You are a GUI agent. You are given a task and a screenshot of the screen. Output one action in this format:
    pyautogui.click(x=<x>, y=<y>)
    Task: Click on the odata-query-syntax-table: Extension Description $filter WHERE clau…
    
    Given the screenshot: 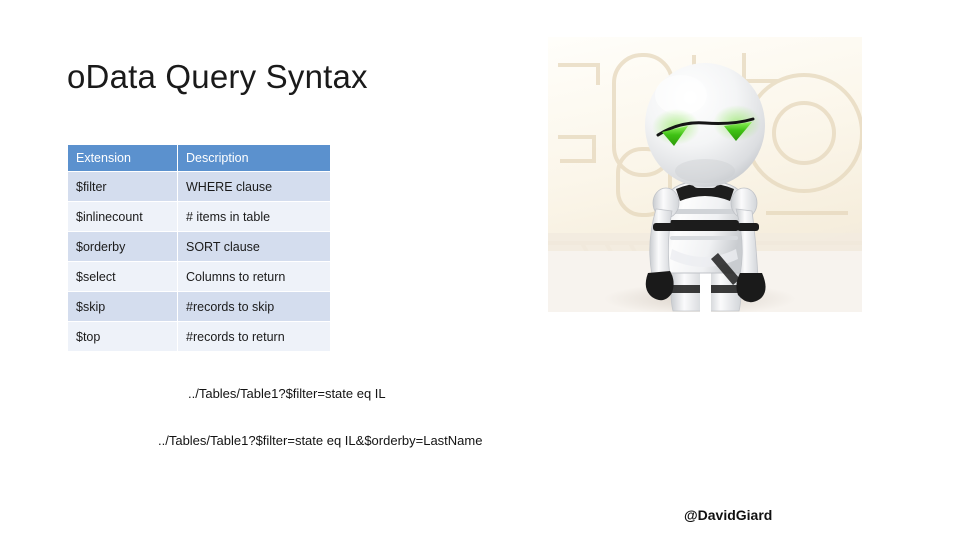 What is the action you would take?
    pyautogui.click(x=199, y=248)
    